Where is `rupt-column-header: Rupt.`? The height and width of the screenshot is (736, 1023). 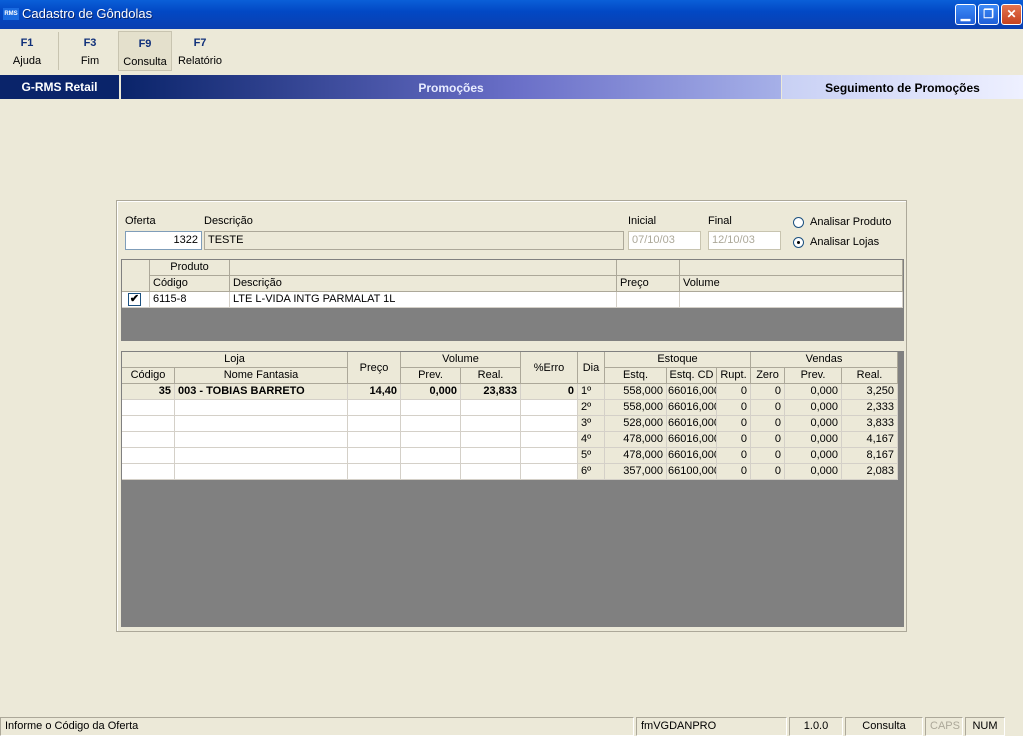
rupt-column-header: Rupt. is located at coordinates (734, 376).